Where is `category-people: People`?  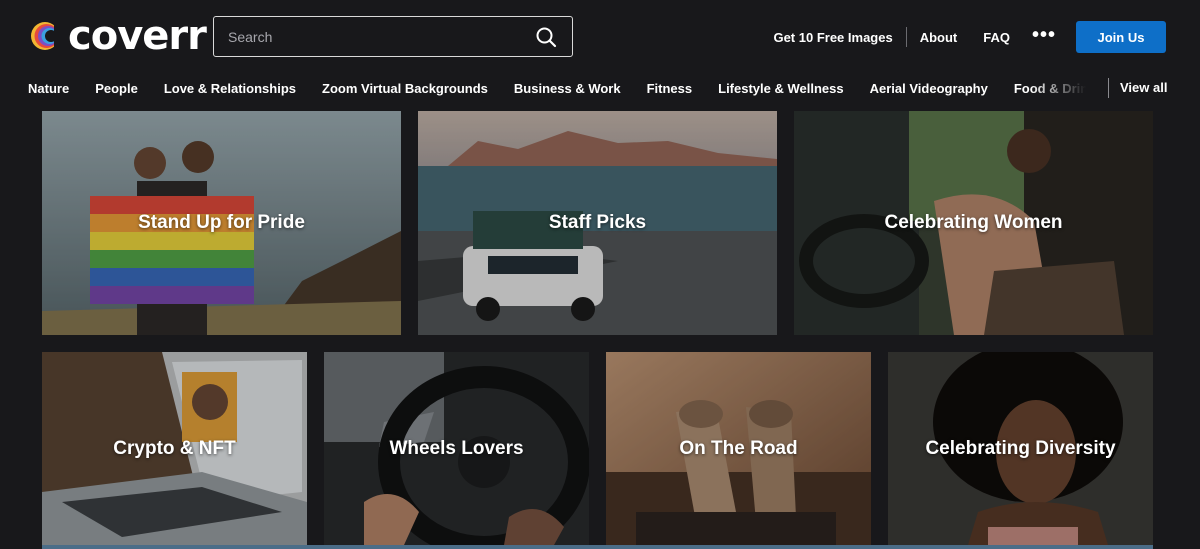
category-people: People is located at coordinates (116, 88).